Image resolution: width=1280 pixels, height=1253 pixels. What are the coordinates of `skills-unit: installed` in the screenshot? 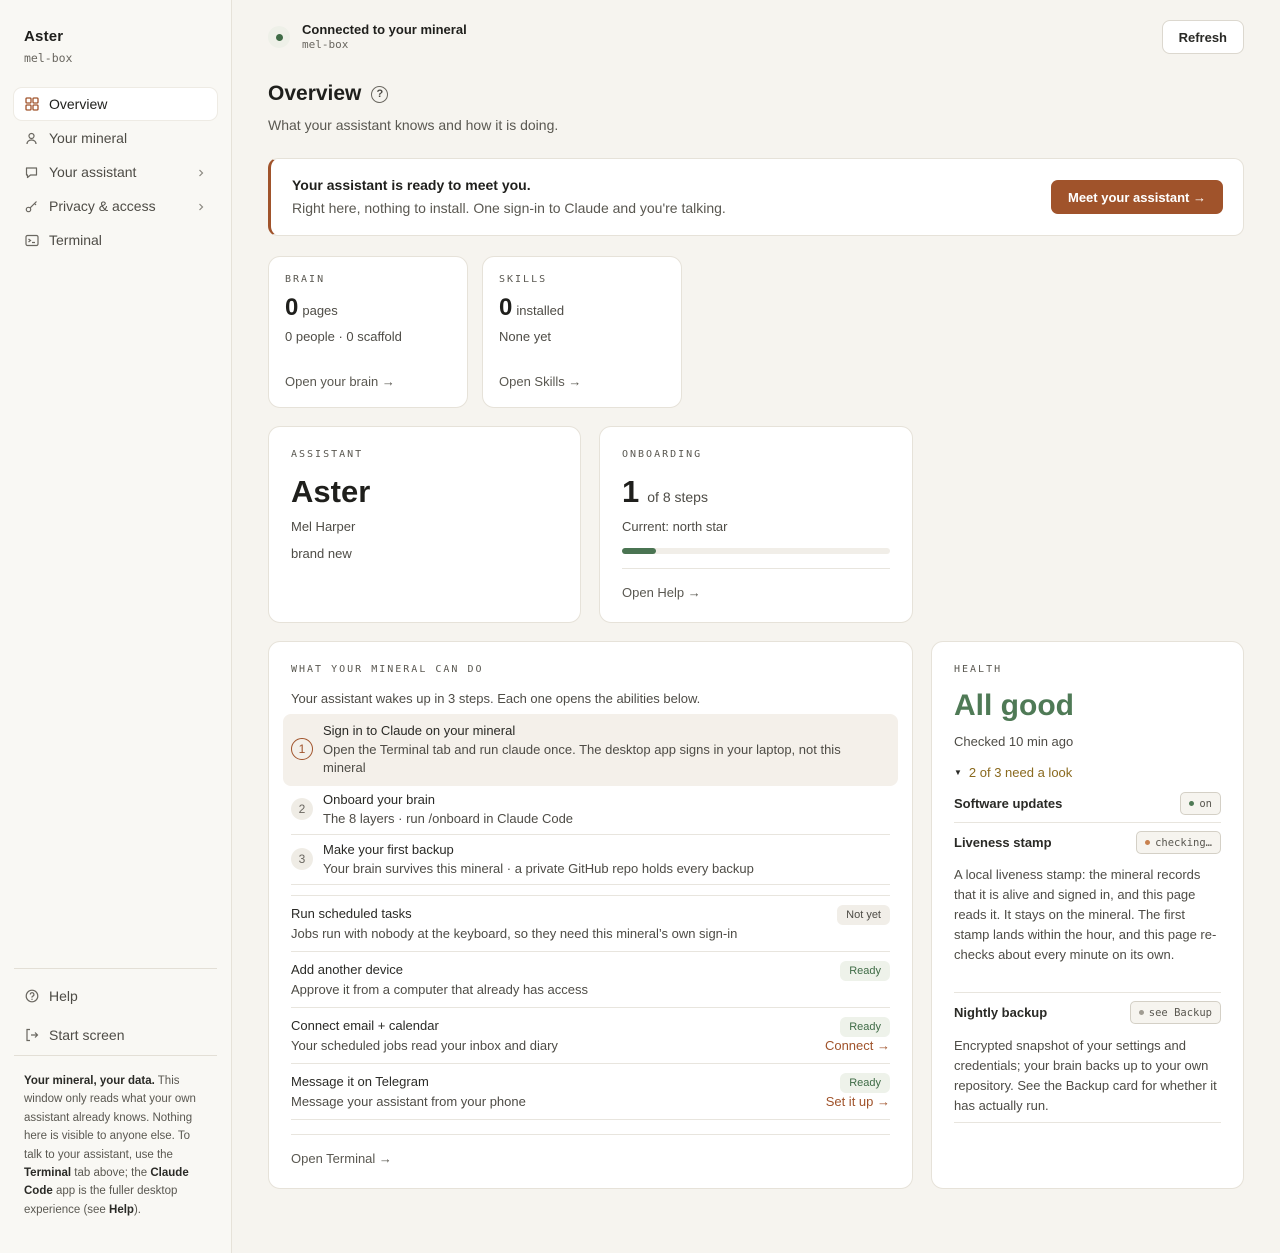 It's located at (540, 310).